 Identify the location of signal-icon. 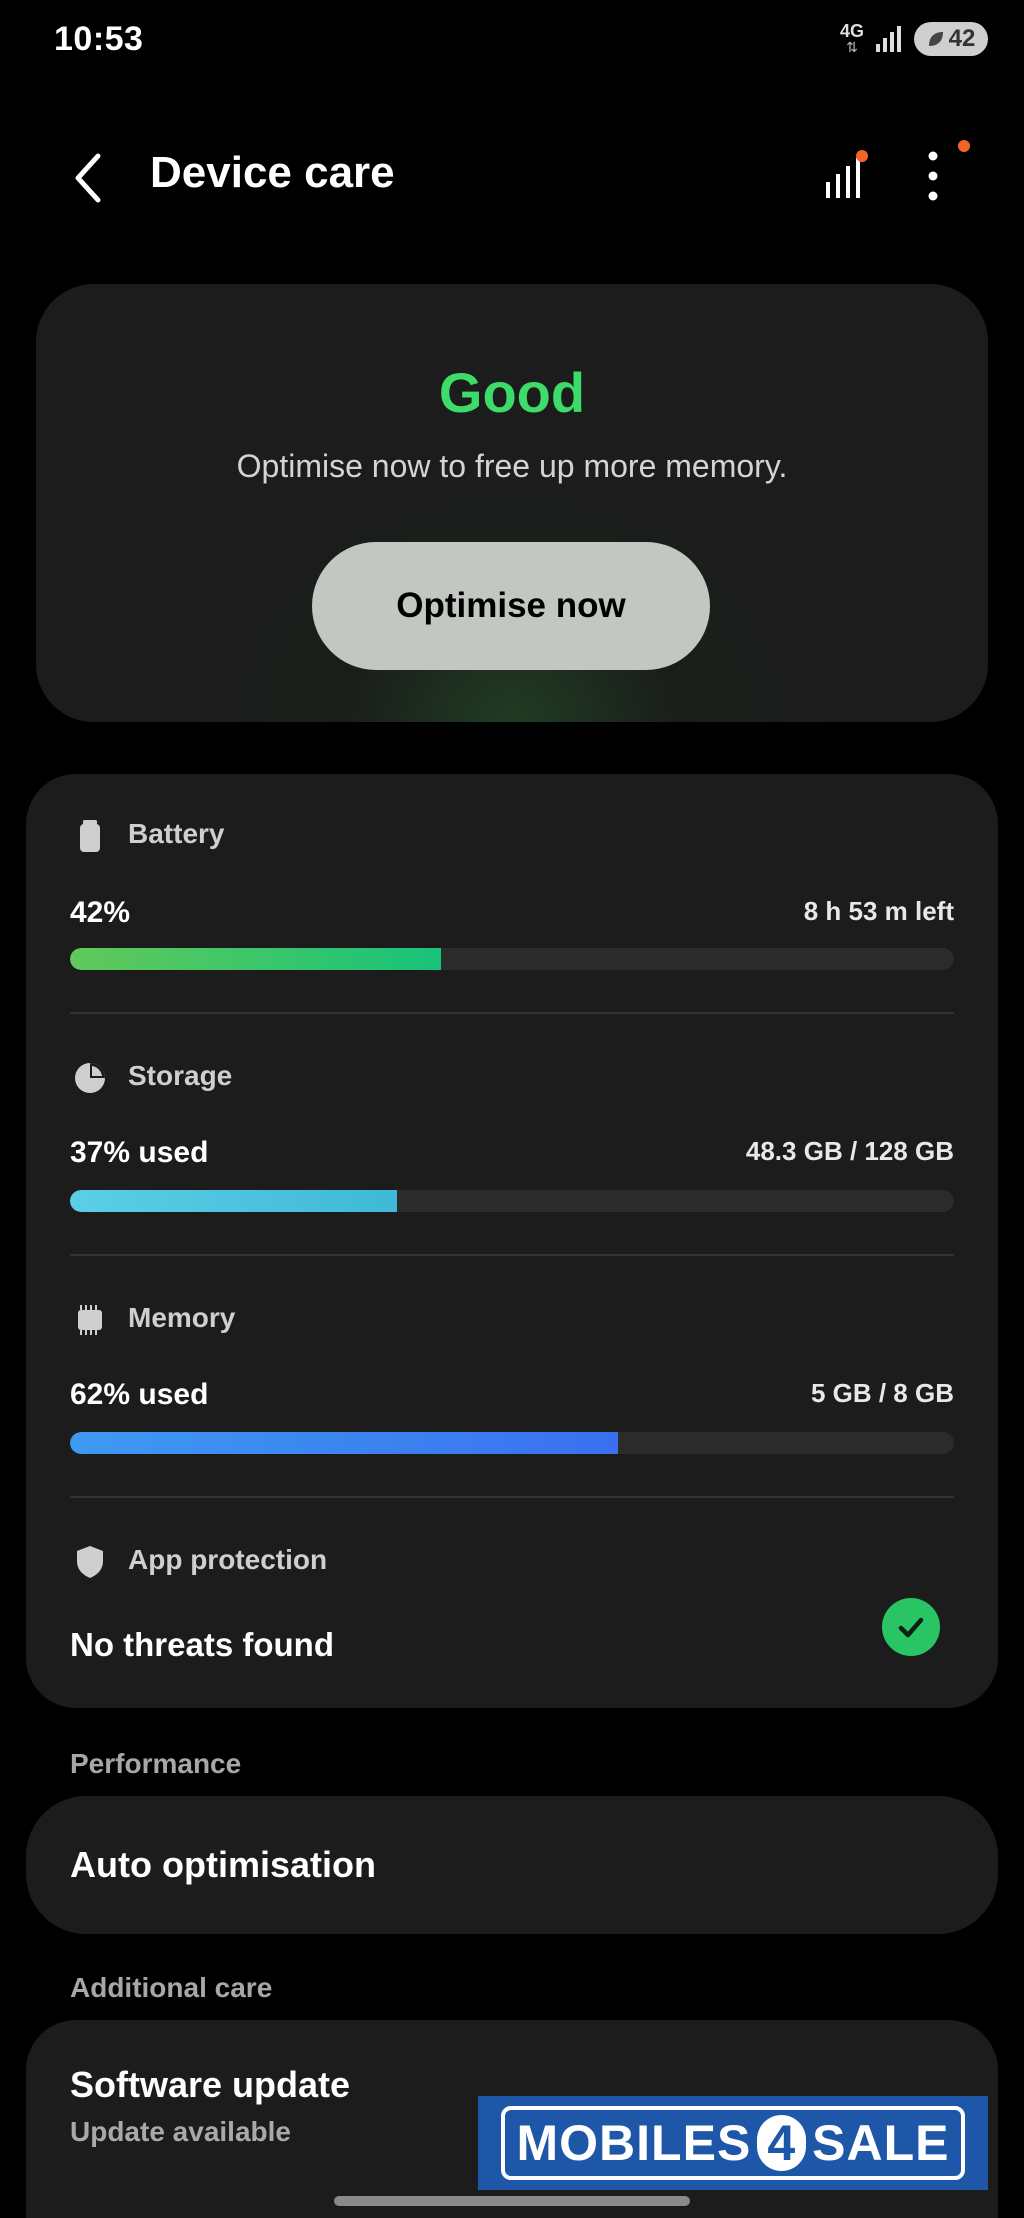
(888, 39).